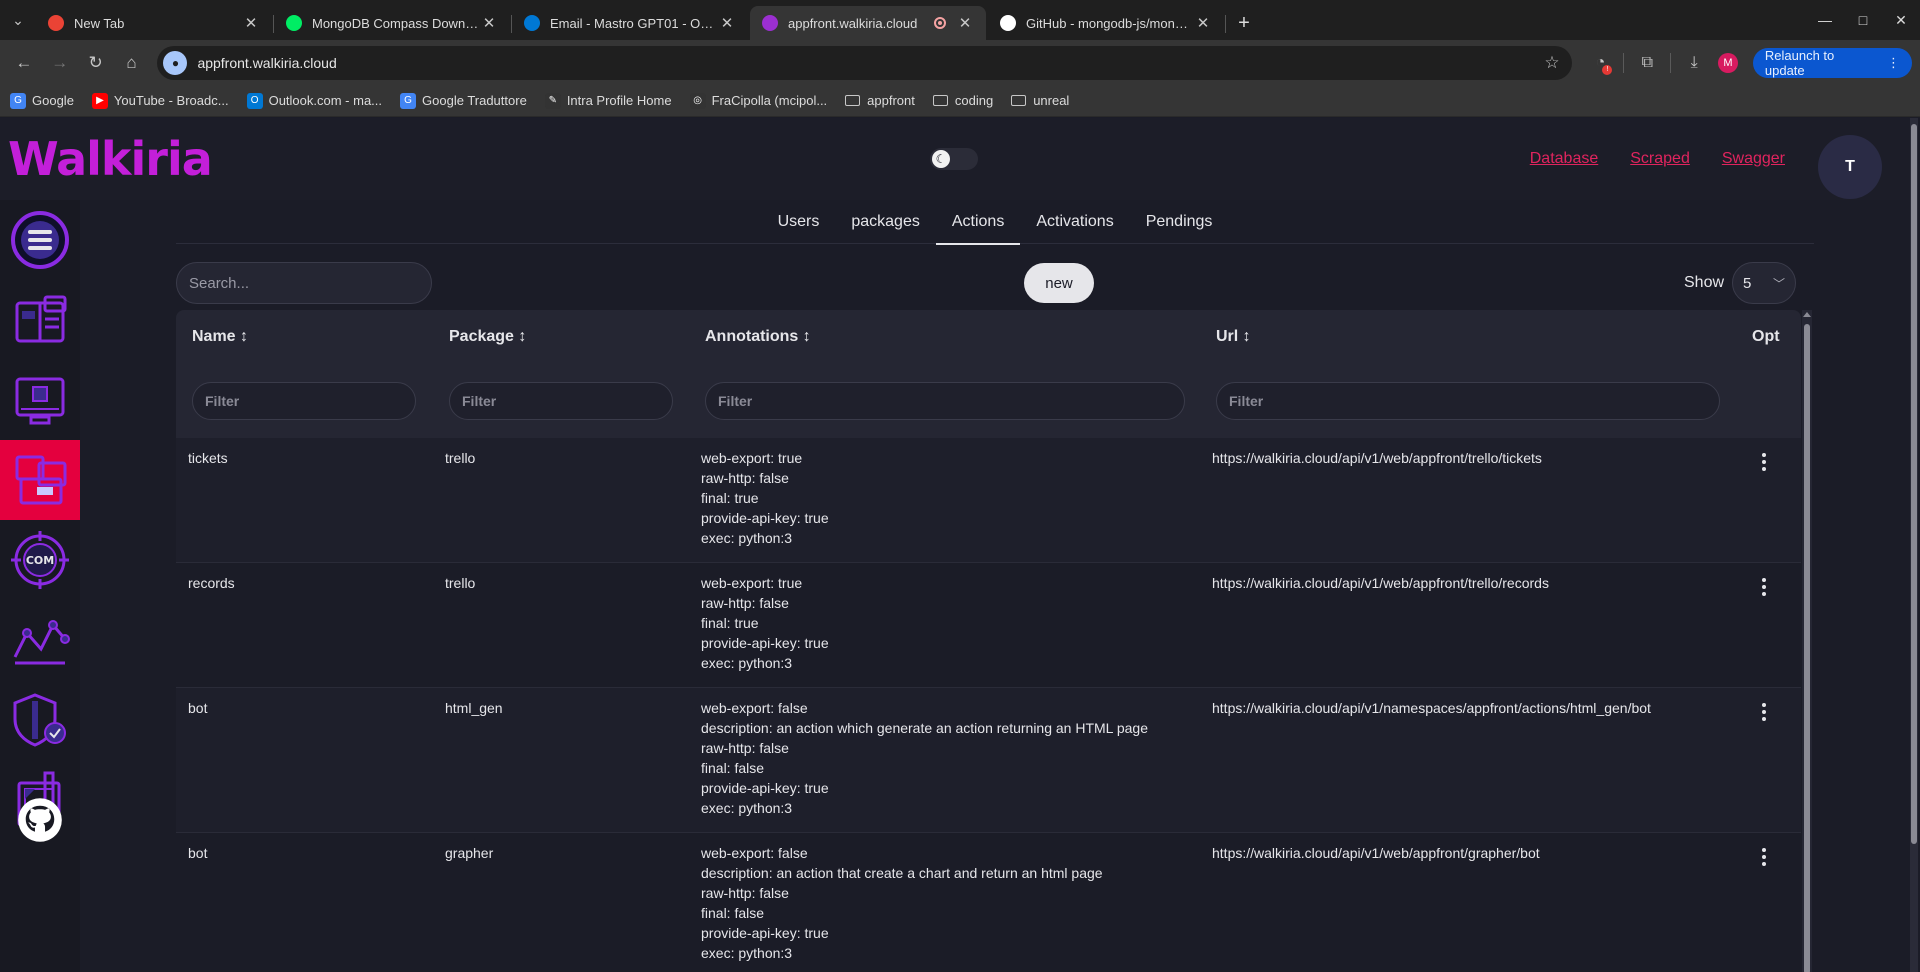  I want to click on forward-icon: →, so click(60, 63).